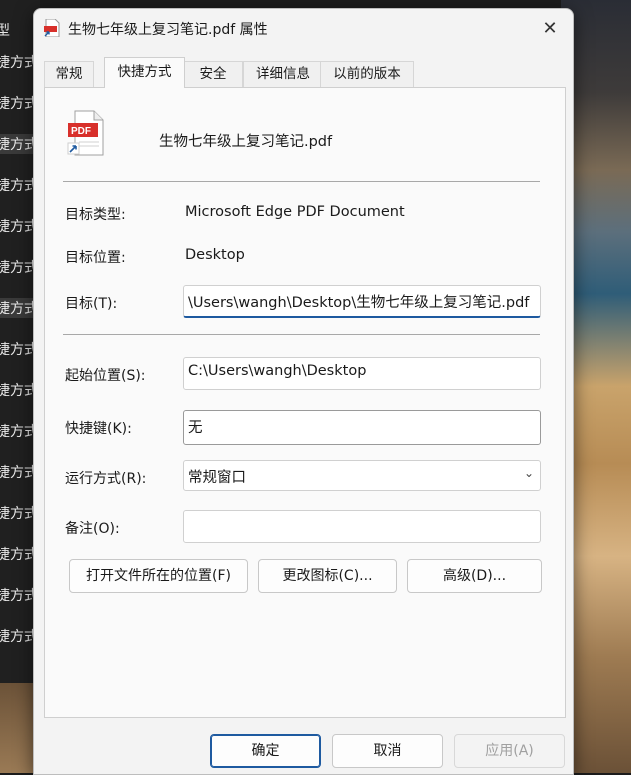  I want to click on tab-shortcut: 快捷方式, so click(144, 72).